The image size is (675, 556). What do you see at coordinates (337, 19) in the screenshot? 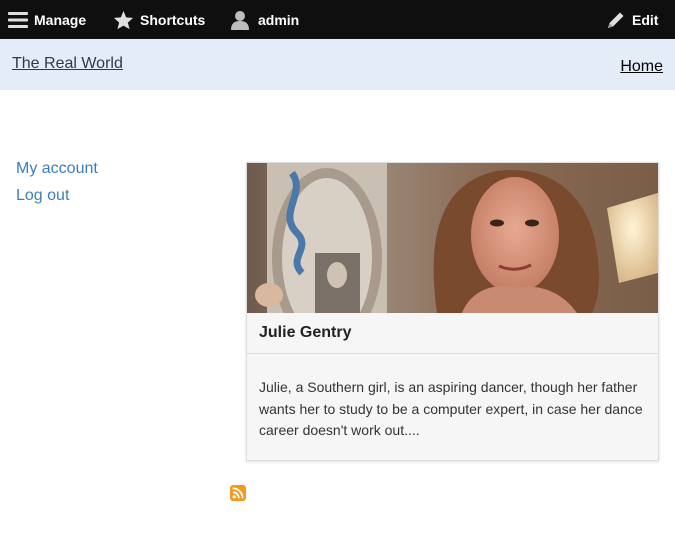
I see `admin-toolbar: Manage Shortcuts admin Edit` at bounding box center [337, 19].